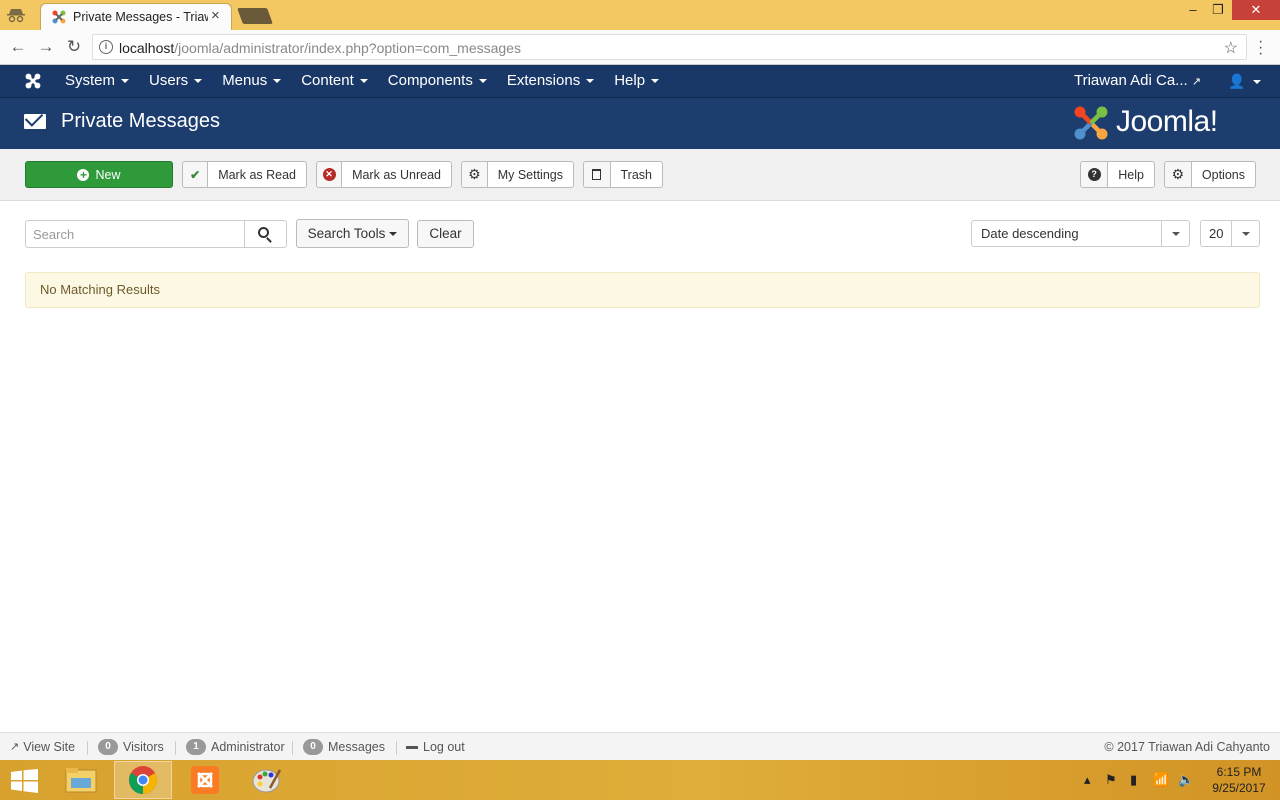 The width and height of the screenshot is (1280, 800). I want to click on bookmark-star-icon: ☆, so click(1231, 48).